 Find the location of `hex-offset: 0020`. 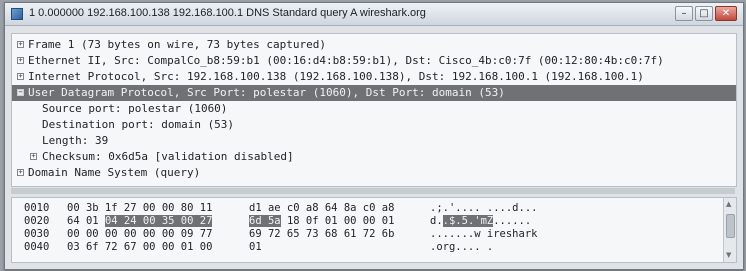

hex-offset: 0020 is located at coordinates (37, 221).